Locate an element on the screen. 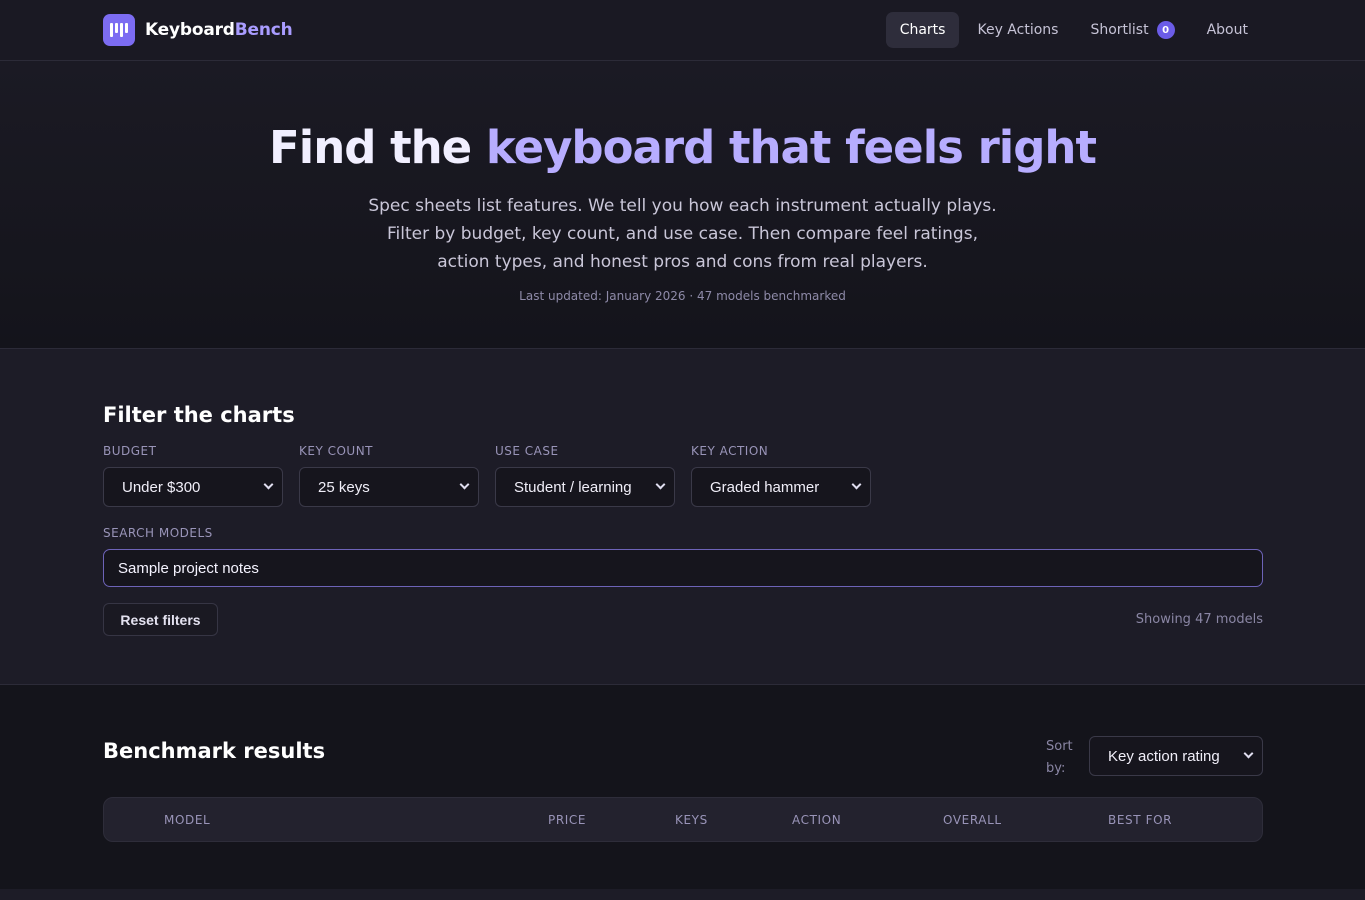 Image resolution: width=1365 pixels, height=900 pixels. budget-select-value: Under $300 is located at coordinates (161, 487).